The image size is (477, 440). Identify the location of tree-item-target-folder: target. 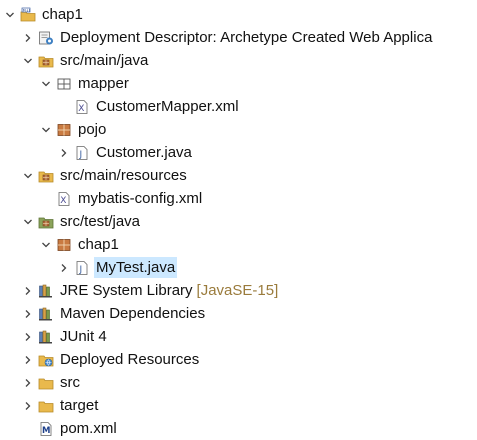
(238, 405).